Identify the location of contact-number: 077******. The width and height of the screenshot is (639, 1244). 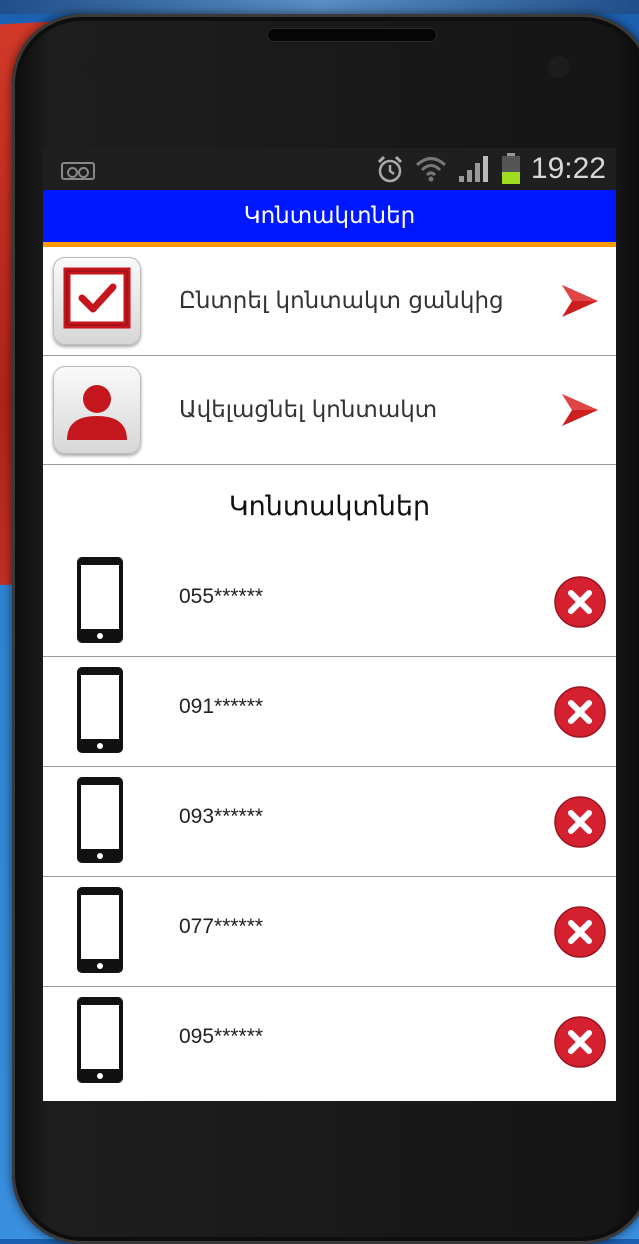
(221, 926).